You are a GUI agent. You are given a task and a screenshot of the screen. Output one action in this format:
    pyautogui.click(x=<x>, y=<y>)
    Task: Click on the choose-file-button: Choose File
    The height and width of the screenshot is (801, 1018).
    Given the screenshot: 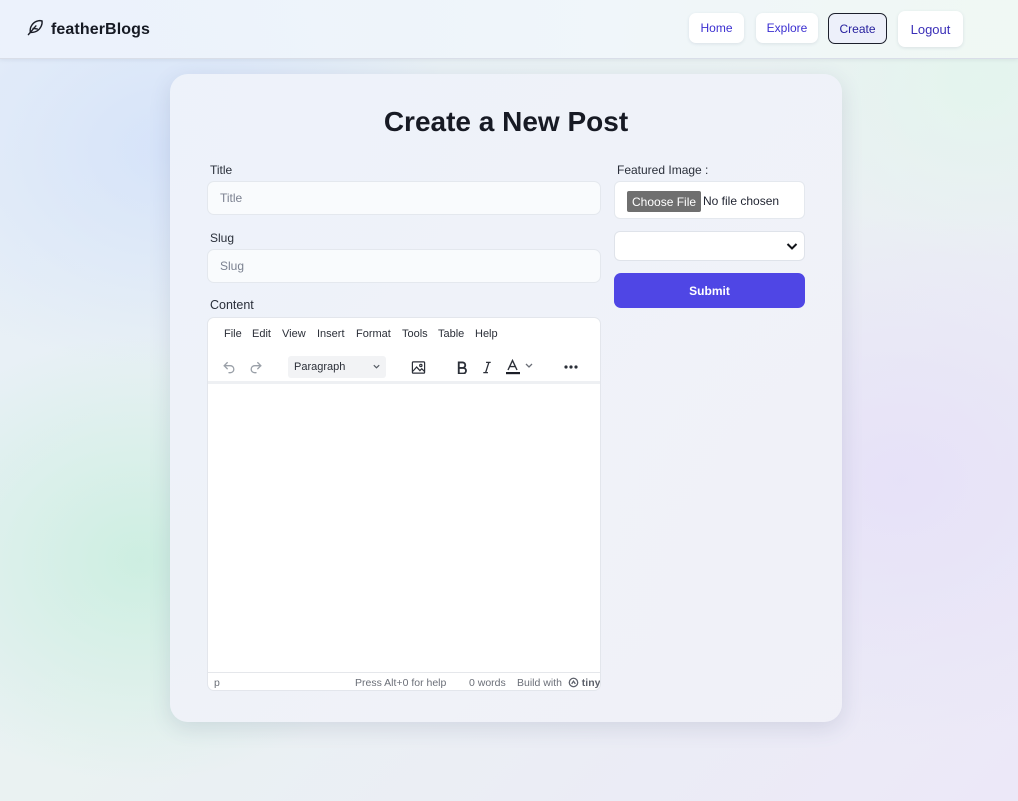 What is the action you would take?
    pyautogui.click(x=664, y=201)
    